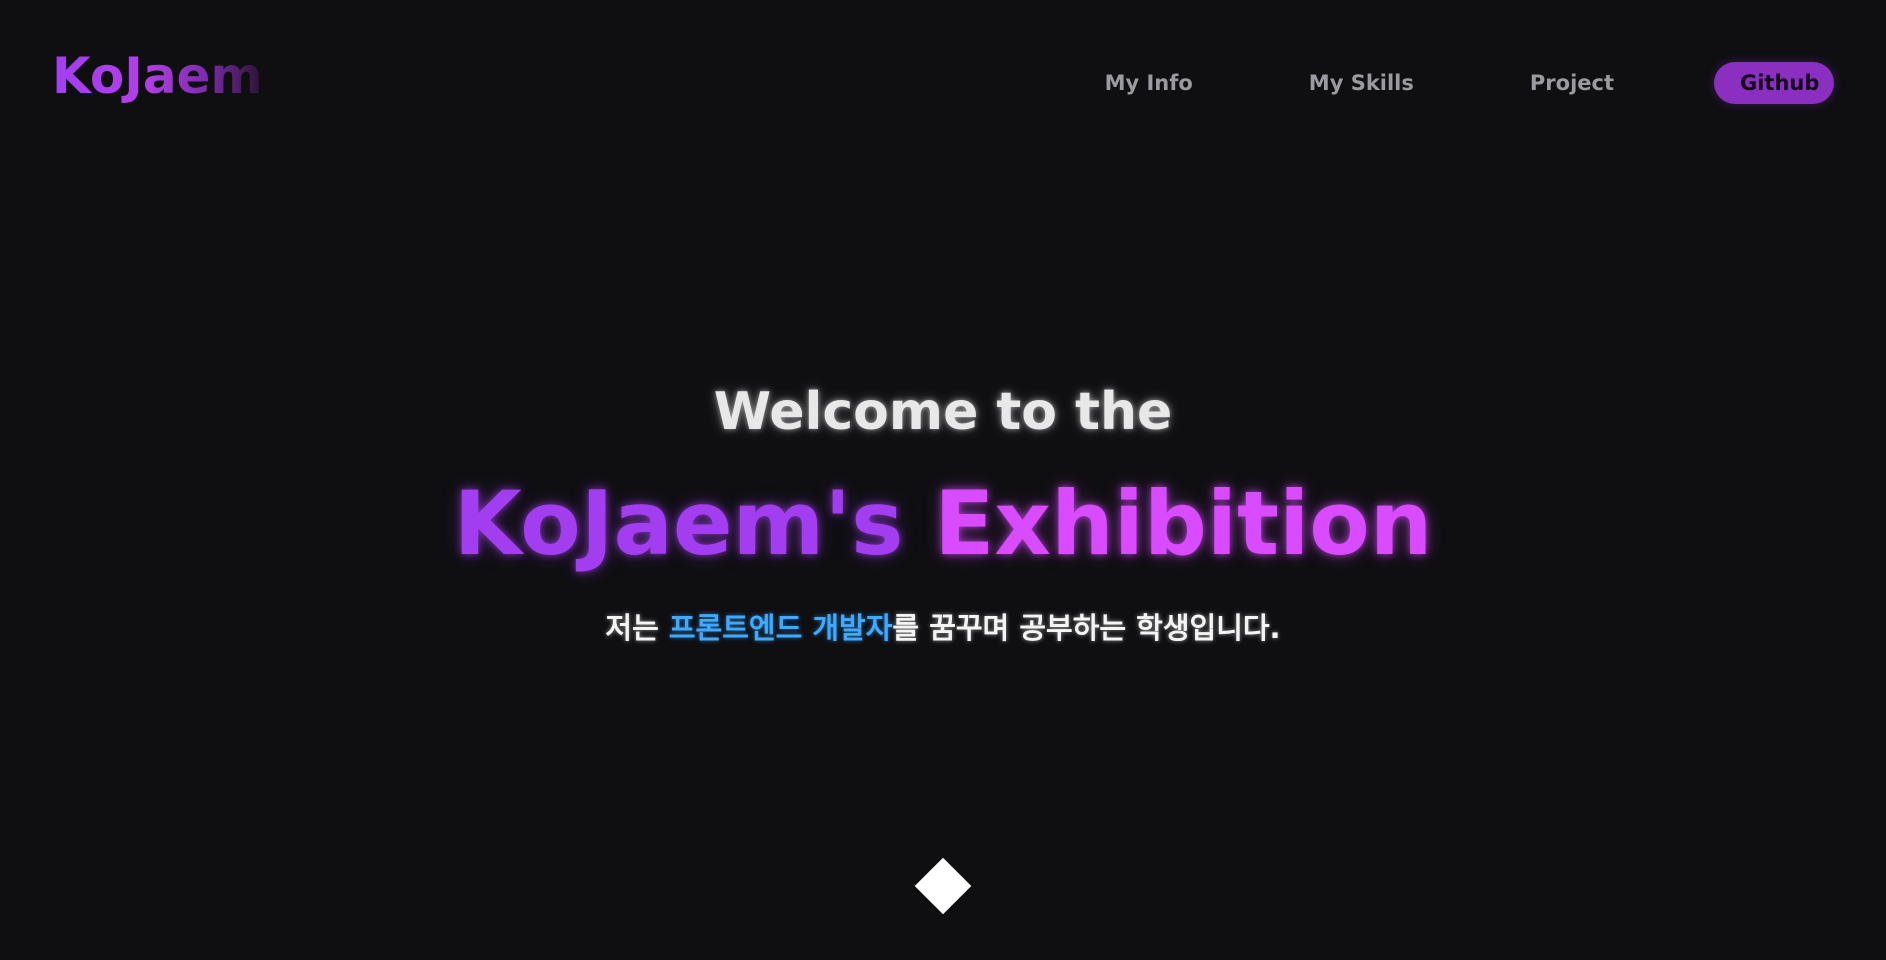  Describe the element at coordinates (943, 886) in the screenshot. I see `diamond-icon` at that location.